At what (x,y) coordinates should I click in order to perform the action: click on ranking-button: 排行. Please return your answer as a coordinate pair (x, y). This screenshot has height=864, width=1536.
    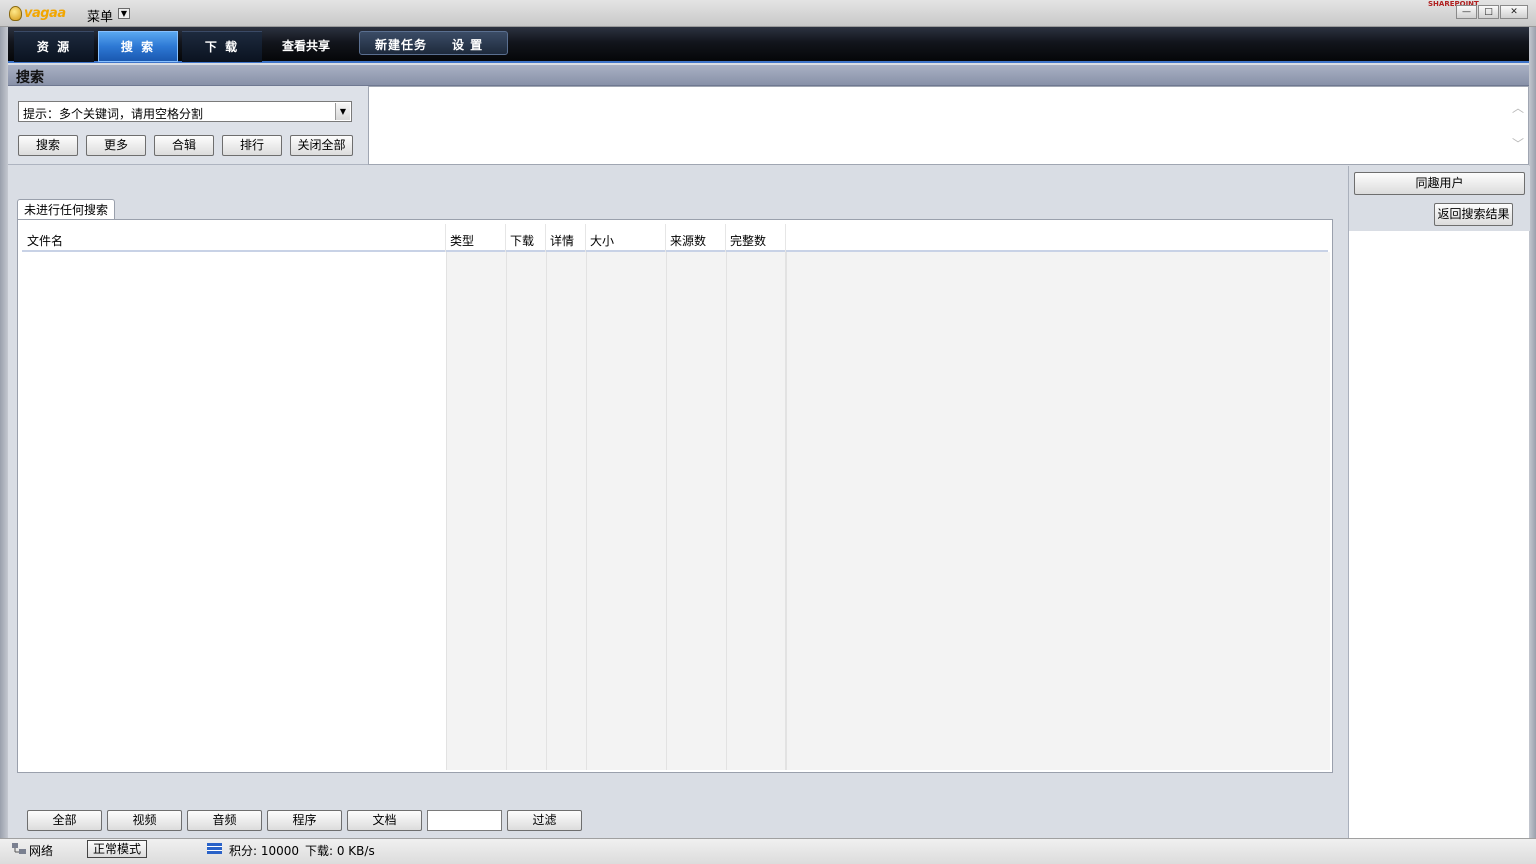
    Looking at the image, I should click on (252, 145).